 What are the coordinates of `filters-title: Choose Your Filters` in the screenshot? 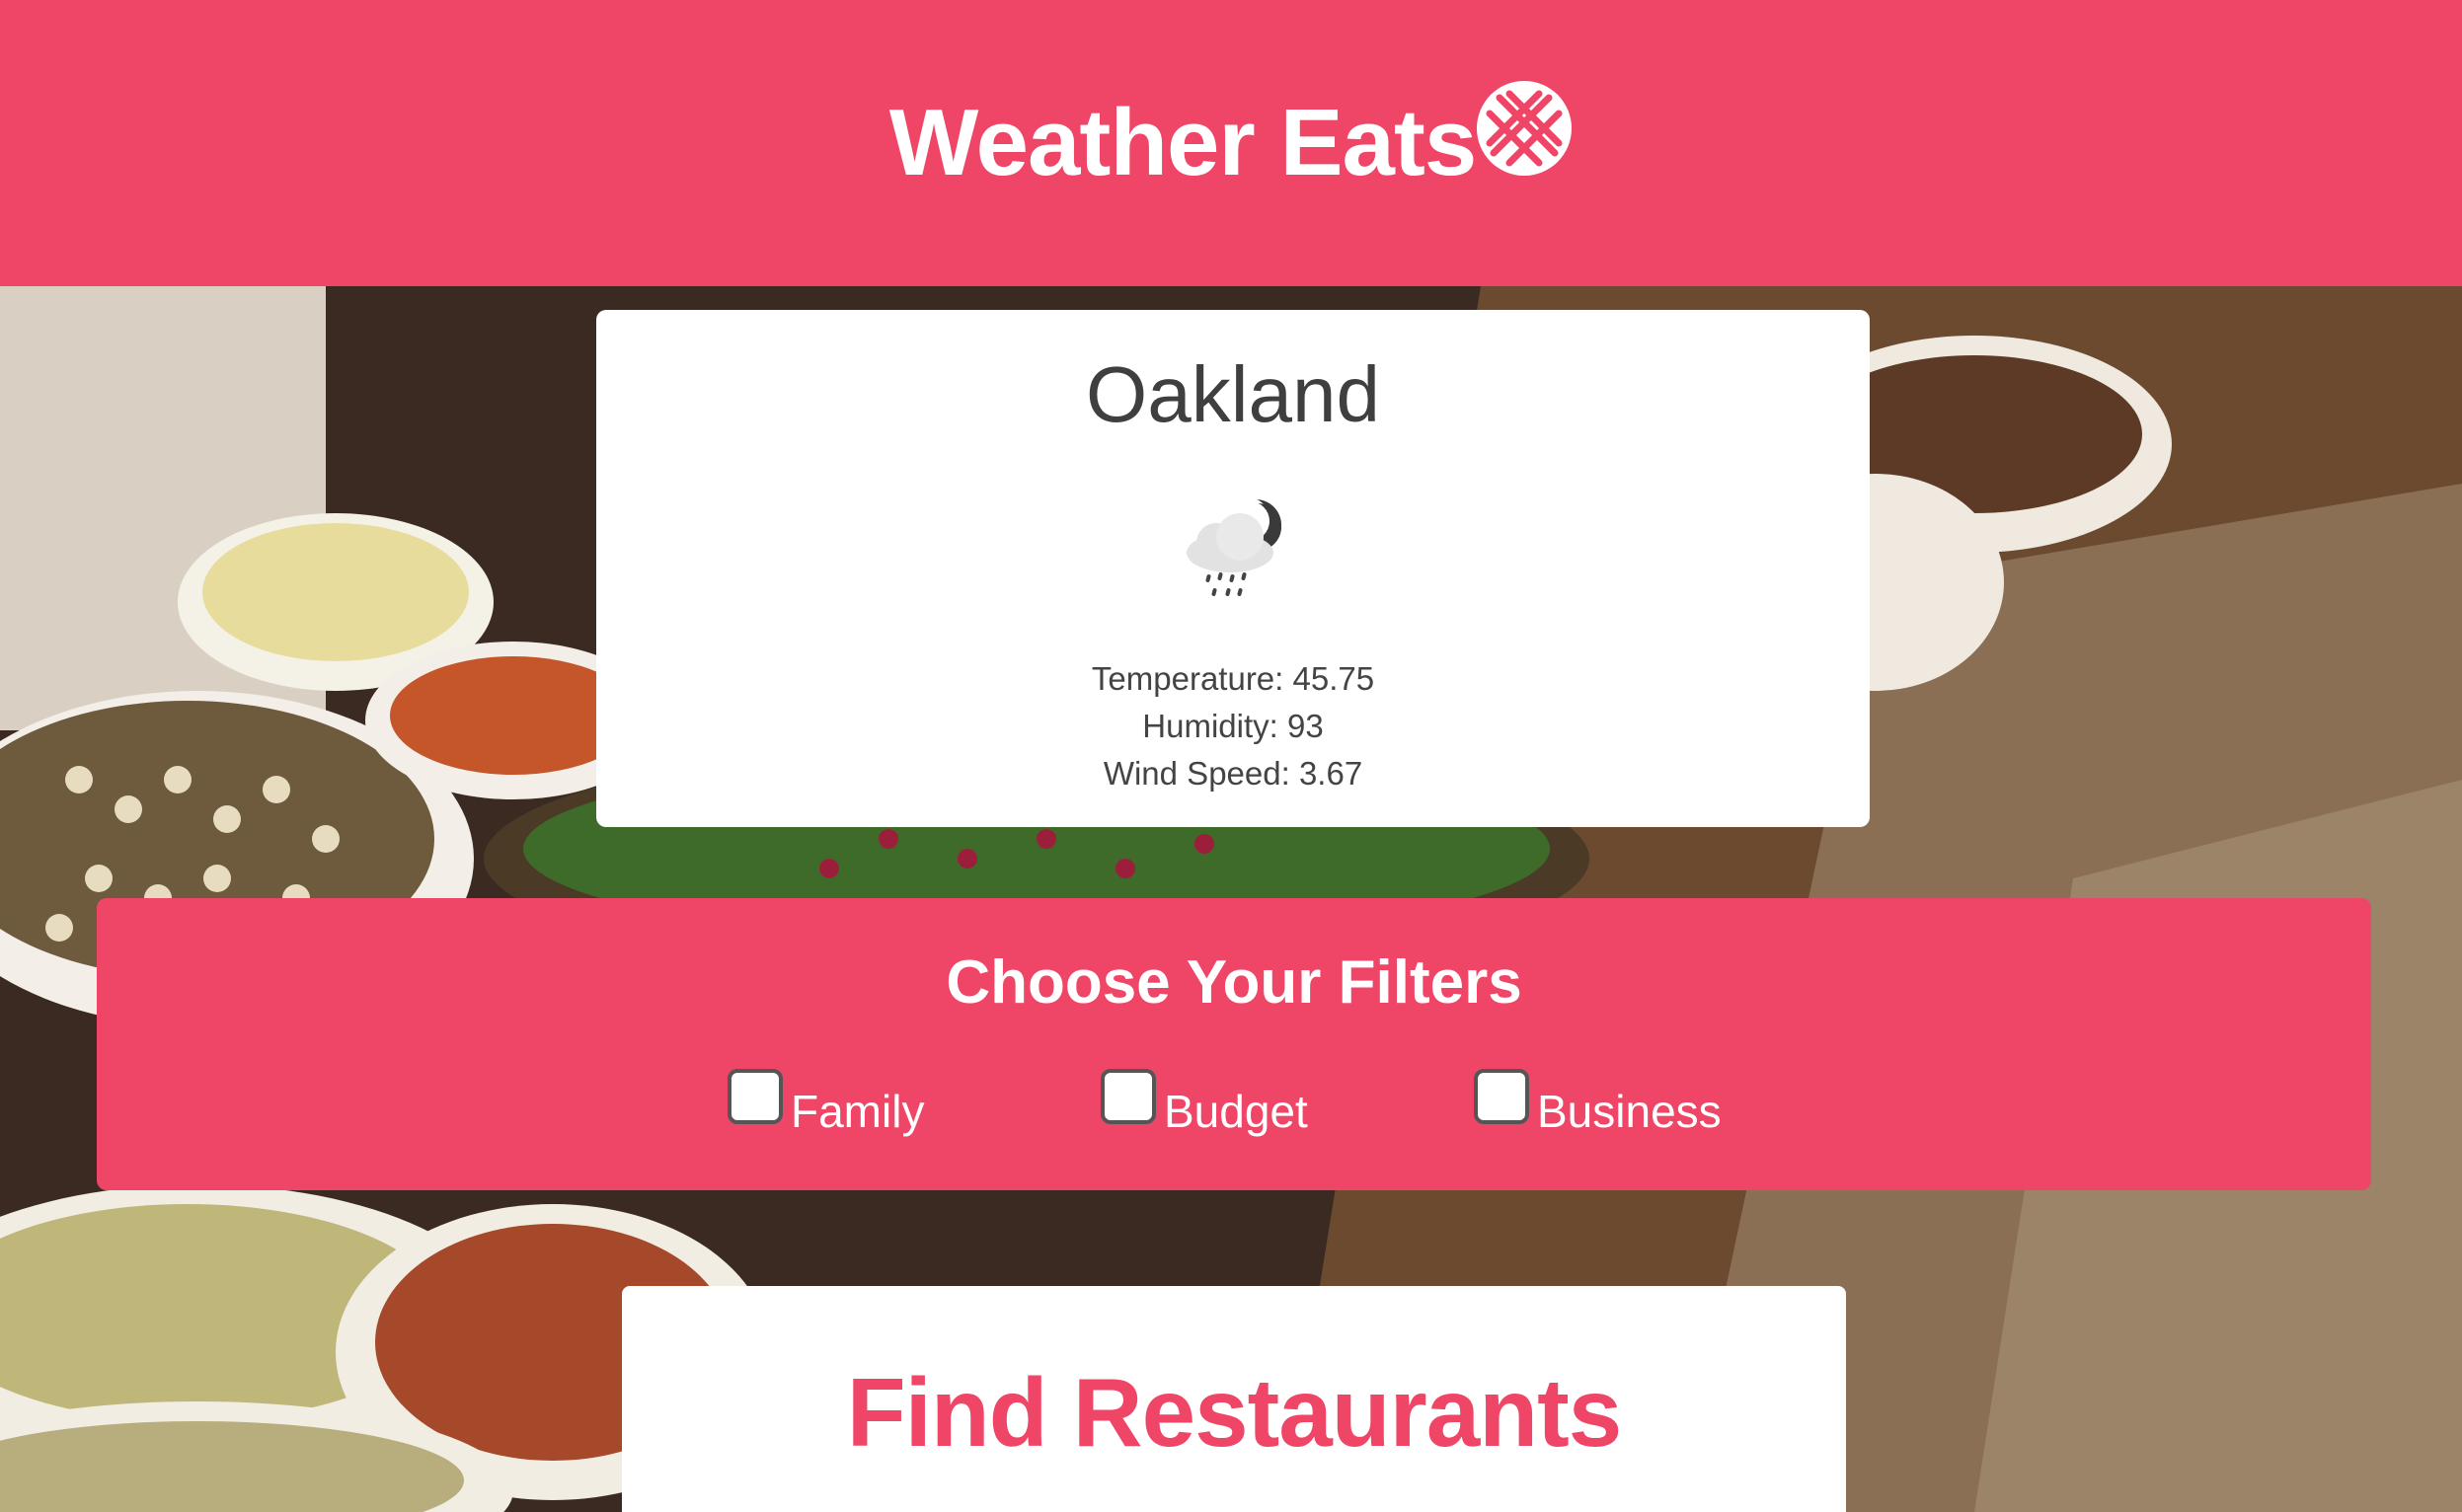 It's located at (1234, 983).